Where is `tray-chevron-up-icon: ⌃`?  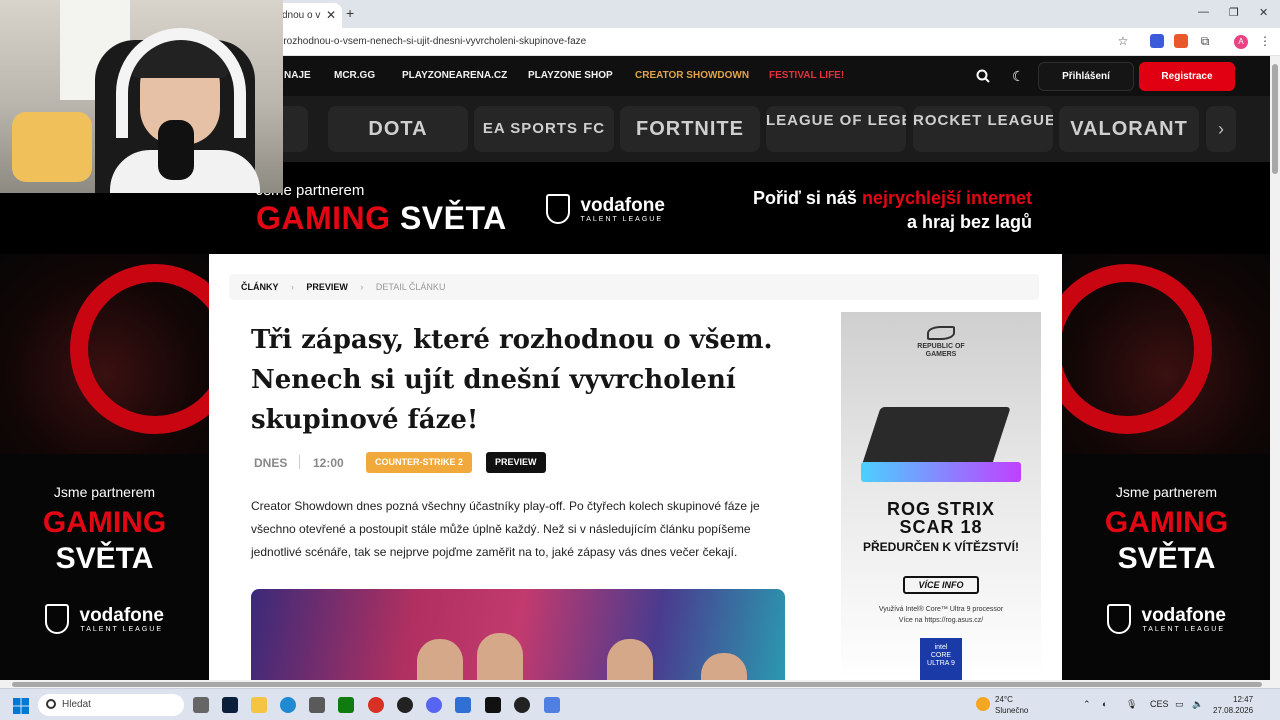 tray-chevron-up-icon: ⌃ is located at coordinates (1087, 704).